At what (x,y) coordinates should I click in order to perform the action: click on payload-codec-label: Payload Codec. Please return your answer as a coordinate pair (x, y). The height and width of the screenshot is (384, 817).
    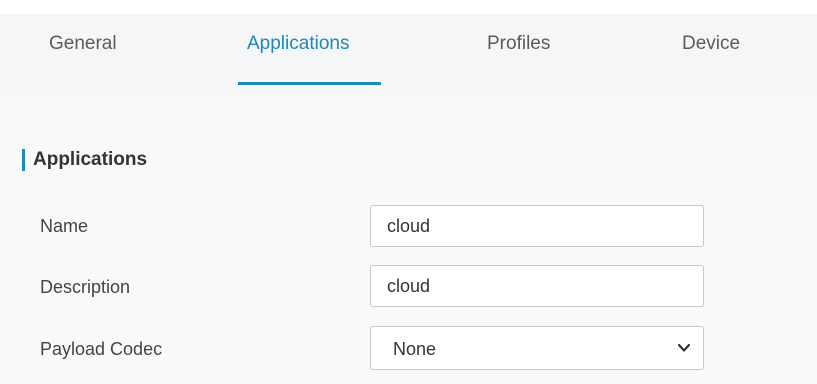
    Looking at the image, I should click on (101, 349).